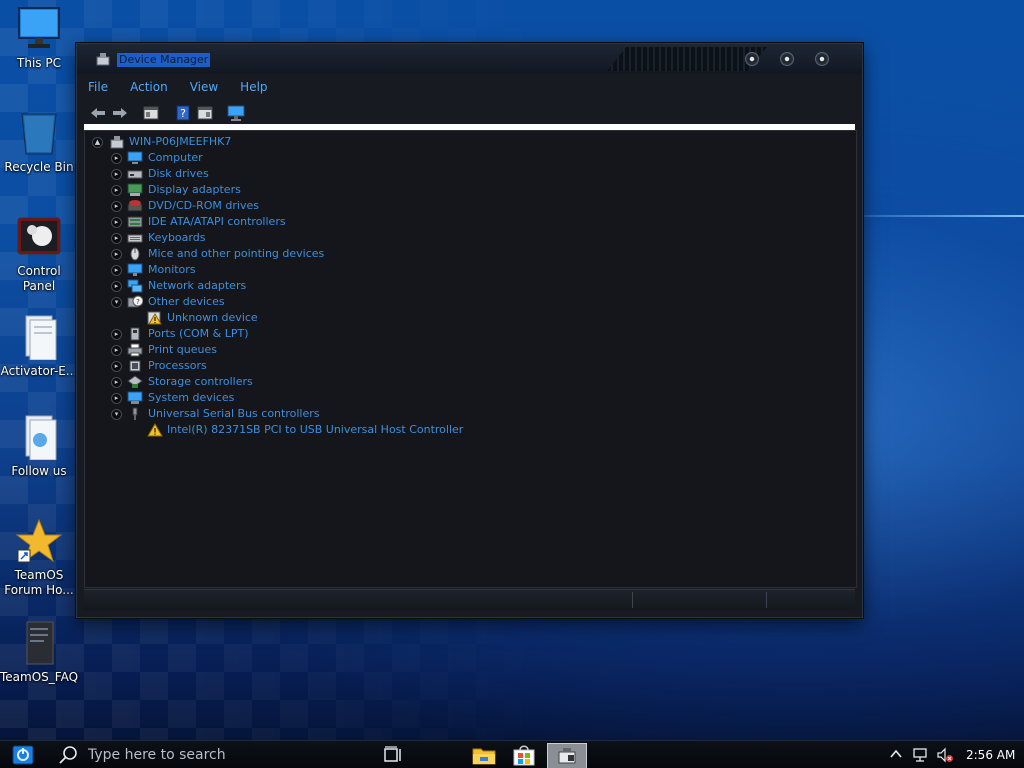 Image resolution: width=1024 pixels, height=768 pixels. Describe the element at coordinates (567, 755) in the screenshot. I see `device-manager-taskbar-button` at that location.